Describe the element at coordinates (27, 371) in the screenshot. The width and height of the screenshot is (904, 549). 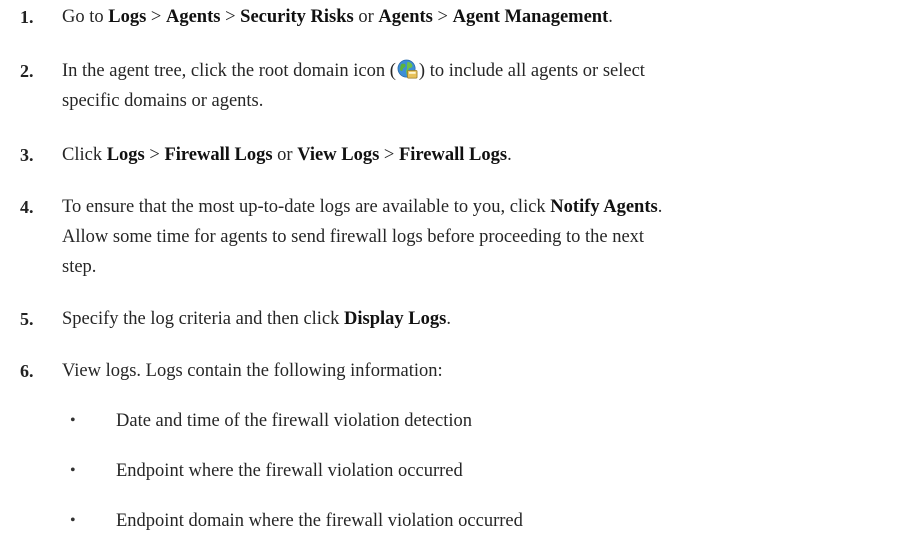
I see `step-number: 6.` at that location.